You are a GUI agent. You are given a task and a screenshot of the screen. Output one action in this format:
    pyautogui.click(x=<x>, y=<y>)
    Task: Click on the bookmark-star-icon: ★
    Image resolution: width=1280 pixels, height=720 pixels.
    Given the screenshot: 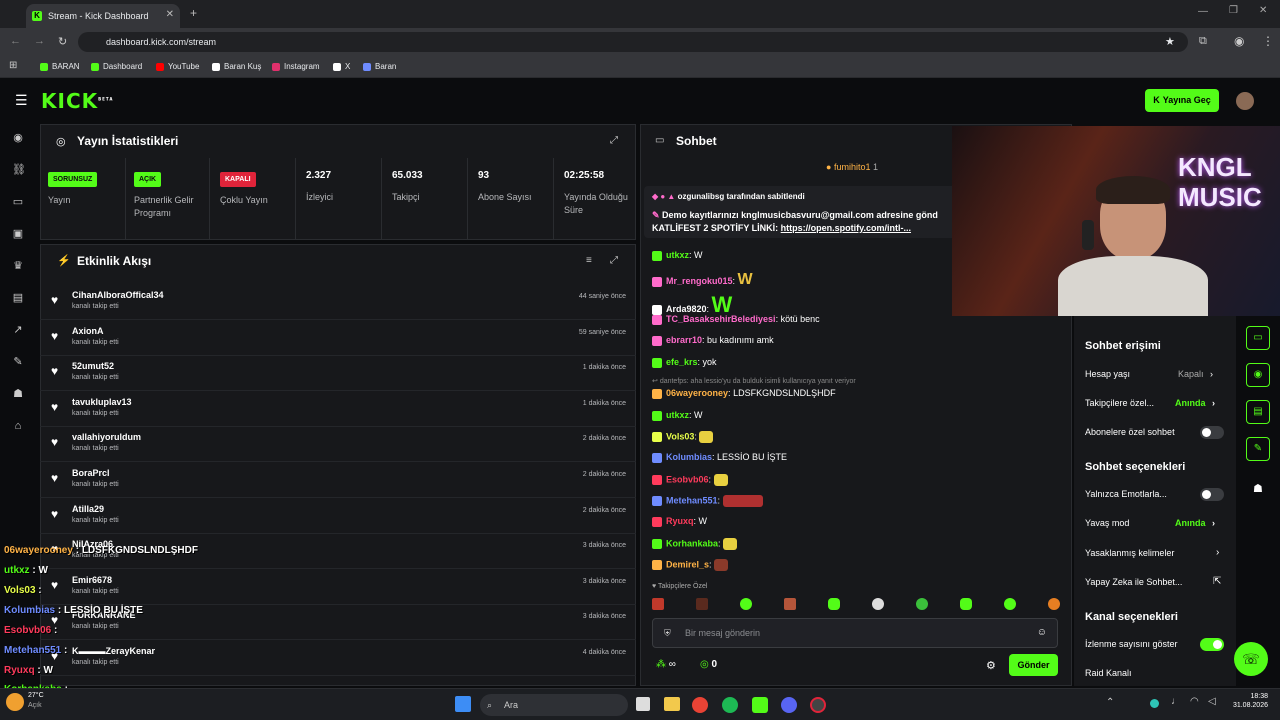 What is the action you would take?
    pyautogui.click(x=1170, y=41)
    